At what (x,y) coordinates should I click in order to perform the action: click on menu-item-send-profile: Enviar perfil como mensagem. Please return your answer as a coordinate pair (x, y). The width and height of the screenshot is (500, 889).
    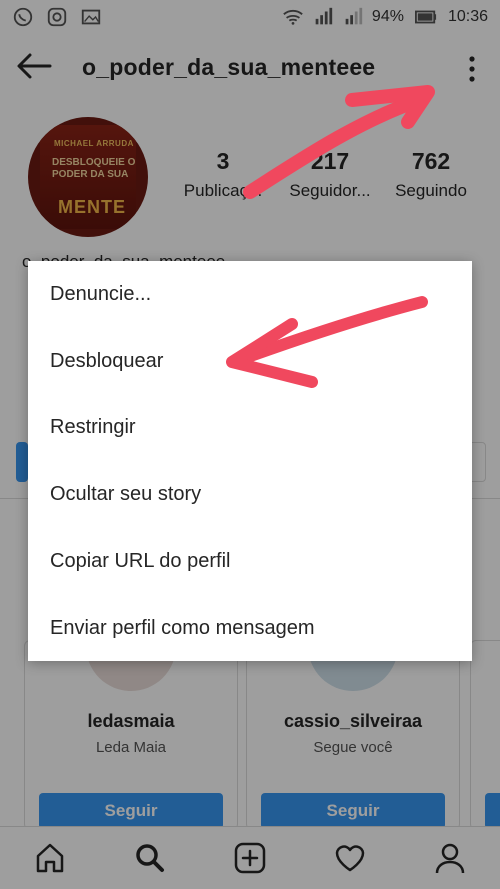
    Looking at the image, I should click on (250, 628).